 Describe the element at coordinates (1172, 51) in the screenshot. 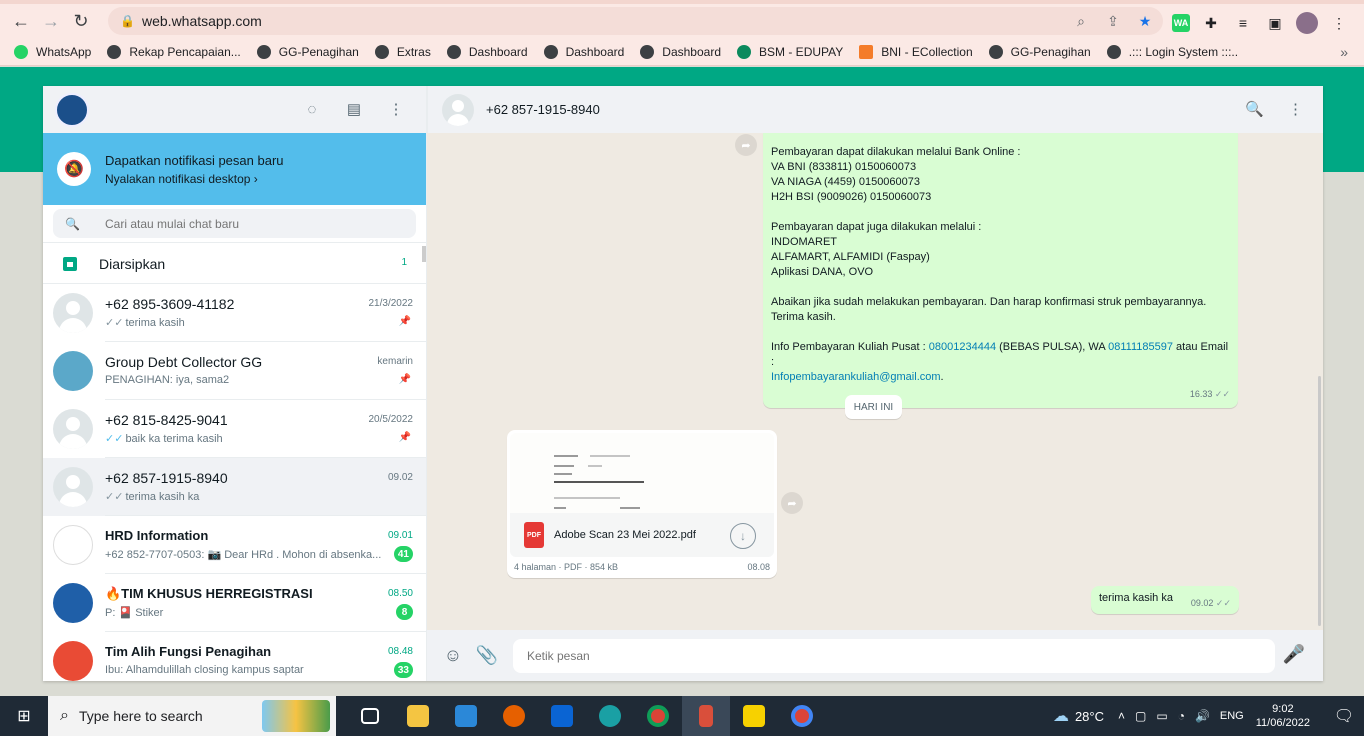

I see `bookmark-item: .::: Login System :::..` at that location.